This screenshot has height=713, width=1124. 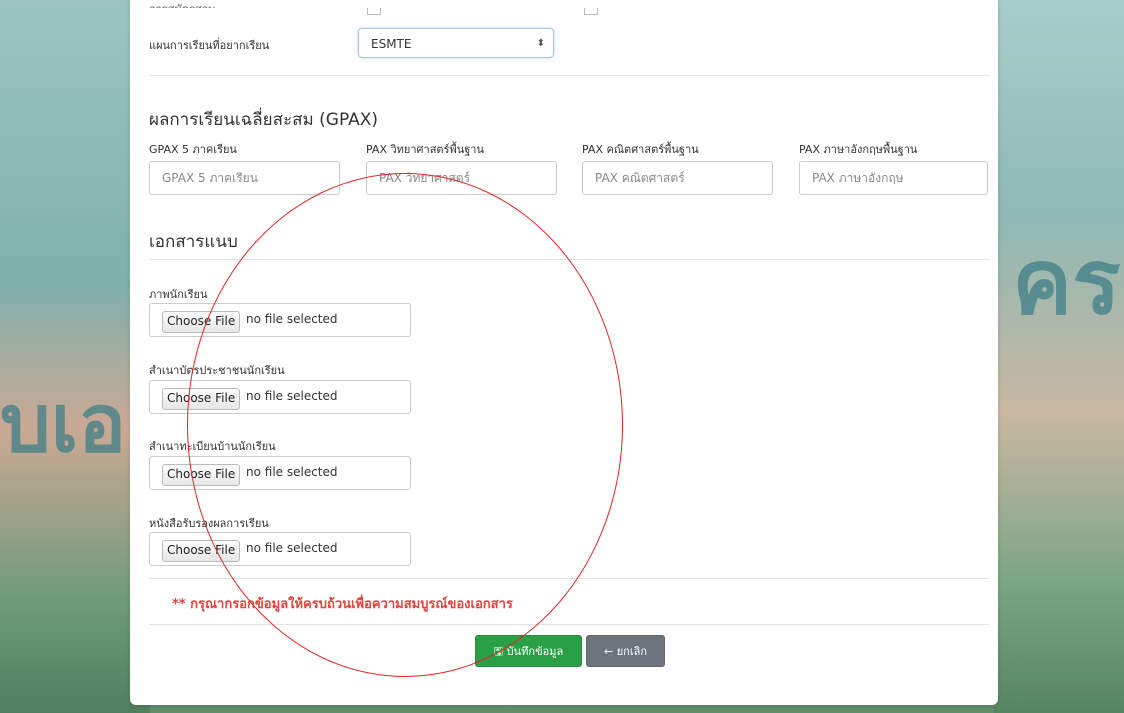 I want to click on file-label-house-registration: สำเนาทะเบียนบ้านนักเรียน, so click(x=212, y=446).